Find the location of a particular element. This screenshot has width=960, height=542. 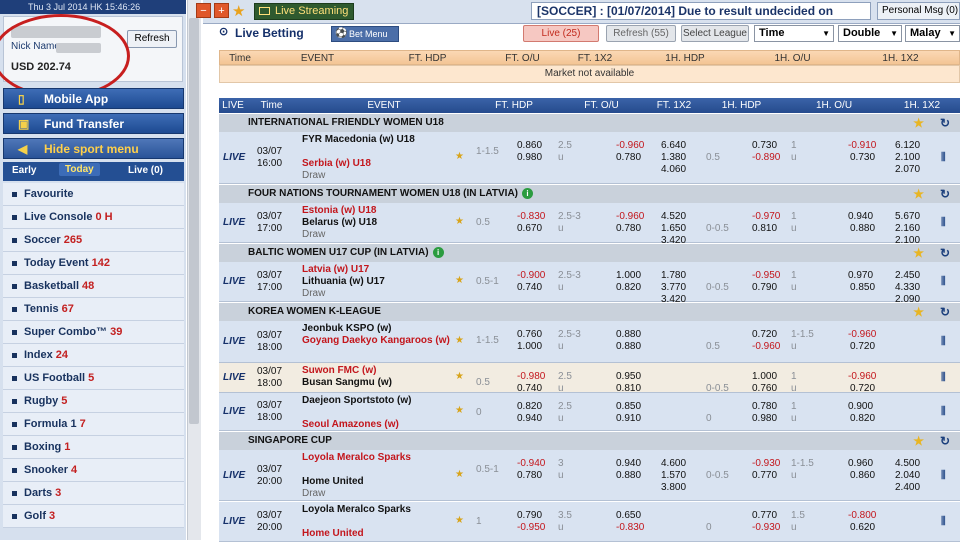

scrollbar-thumb is located at coordinates (194, 221).